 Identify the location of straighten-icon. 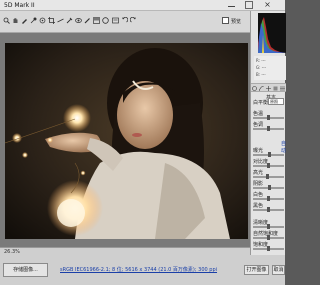
(60, 20).